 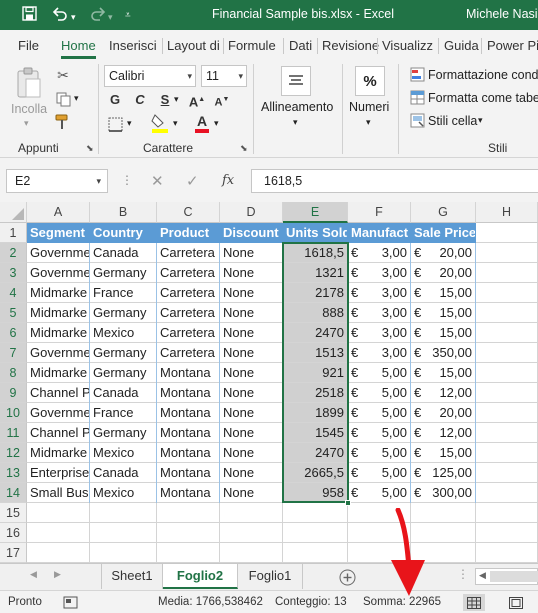 What do you see at coordinates (110, 17) in the screenshot?
I see `redo-dropdown-icon: ▾` at bounding box center [110, 17].